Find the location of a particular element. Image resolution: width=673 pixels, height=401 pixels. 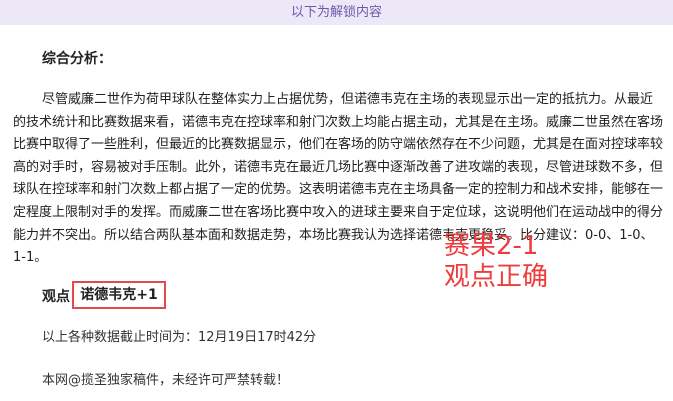

section-title: 综合分析： is located at coordinates (77, 59).